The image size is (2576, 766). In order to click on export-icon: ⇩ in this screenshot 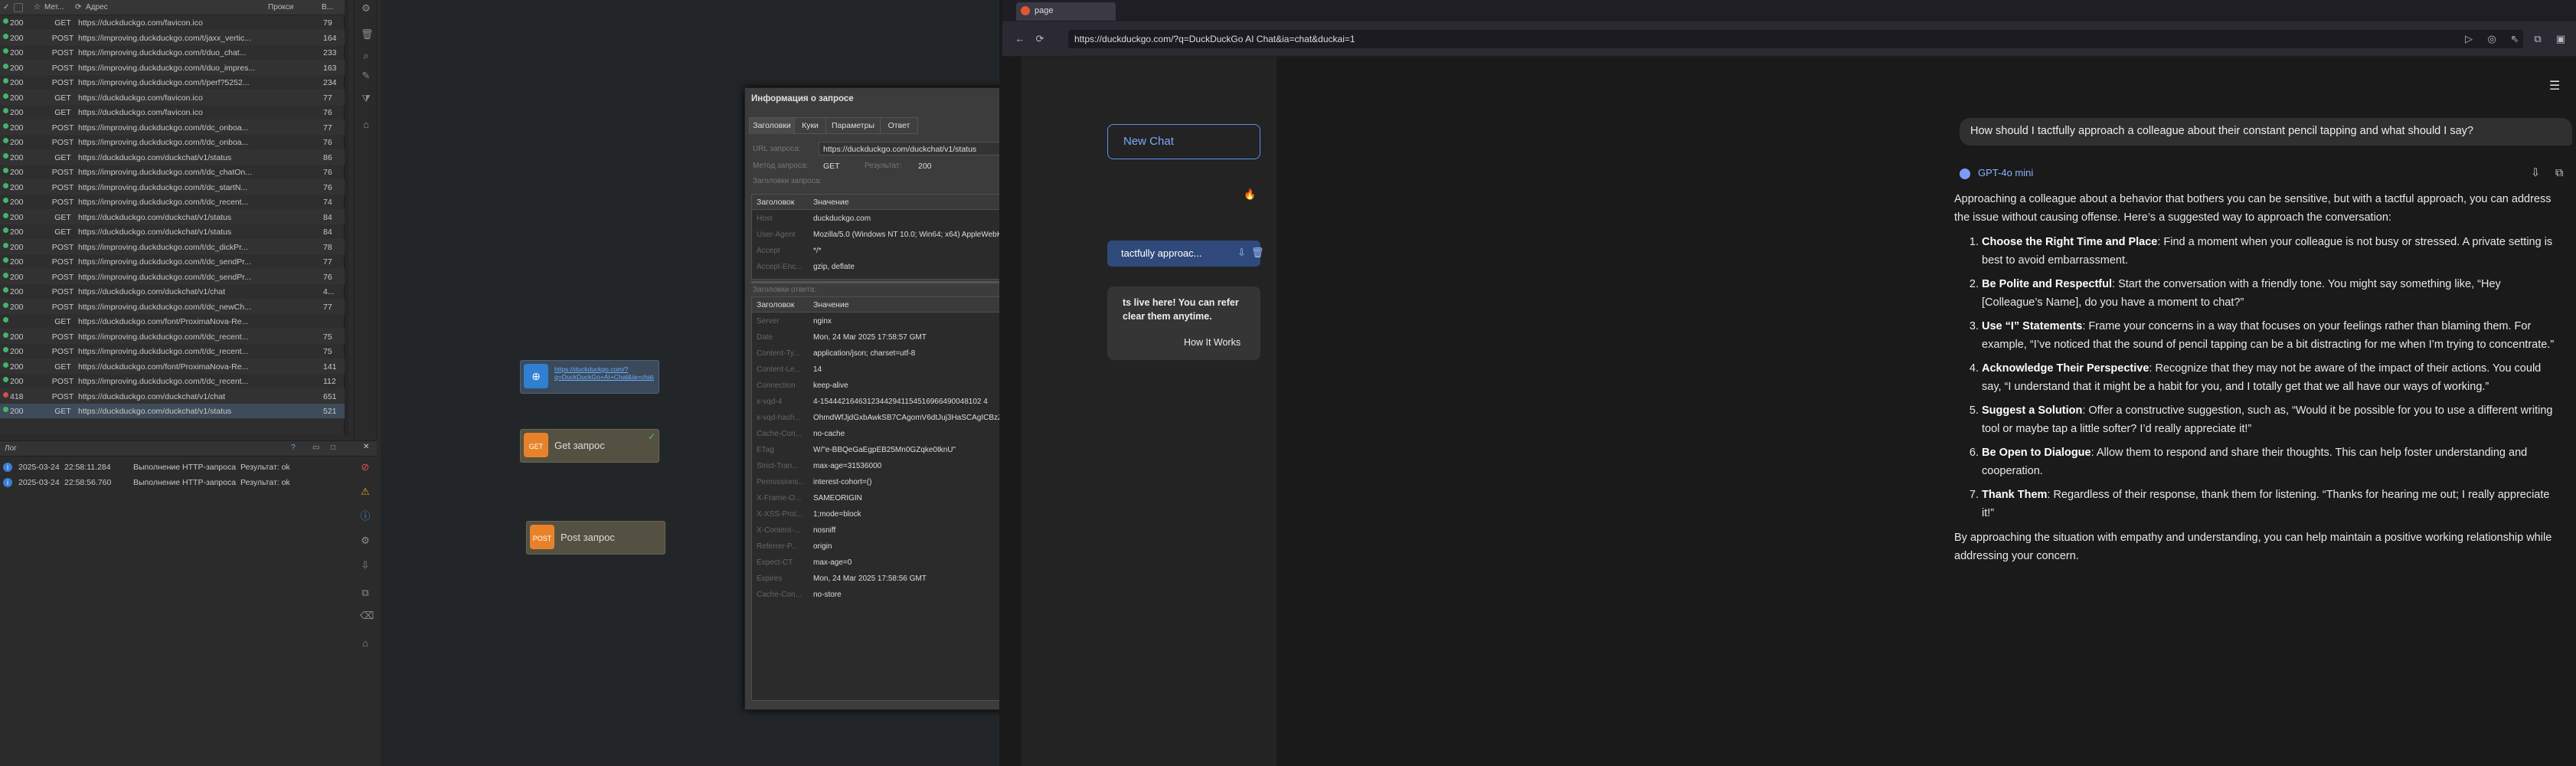, I will do `click(365, 565)`.